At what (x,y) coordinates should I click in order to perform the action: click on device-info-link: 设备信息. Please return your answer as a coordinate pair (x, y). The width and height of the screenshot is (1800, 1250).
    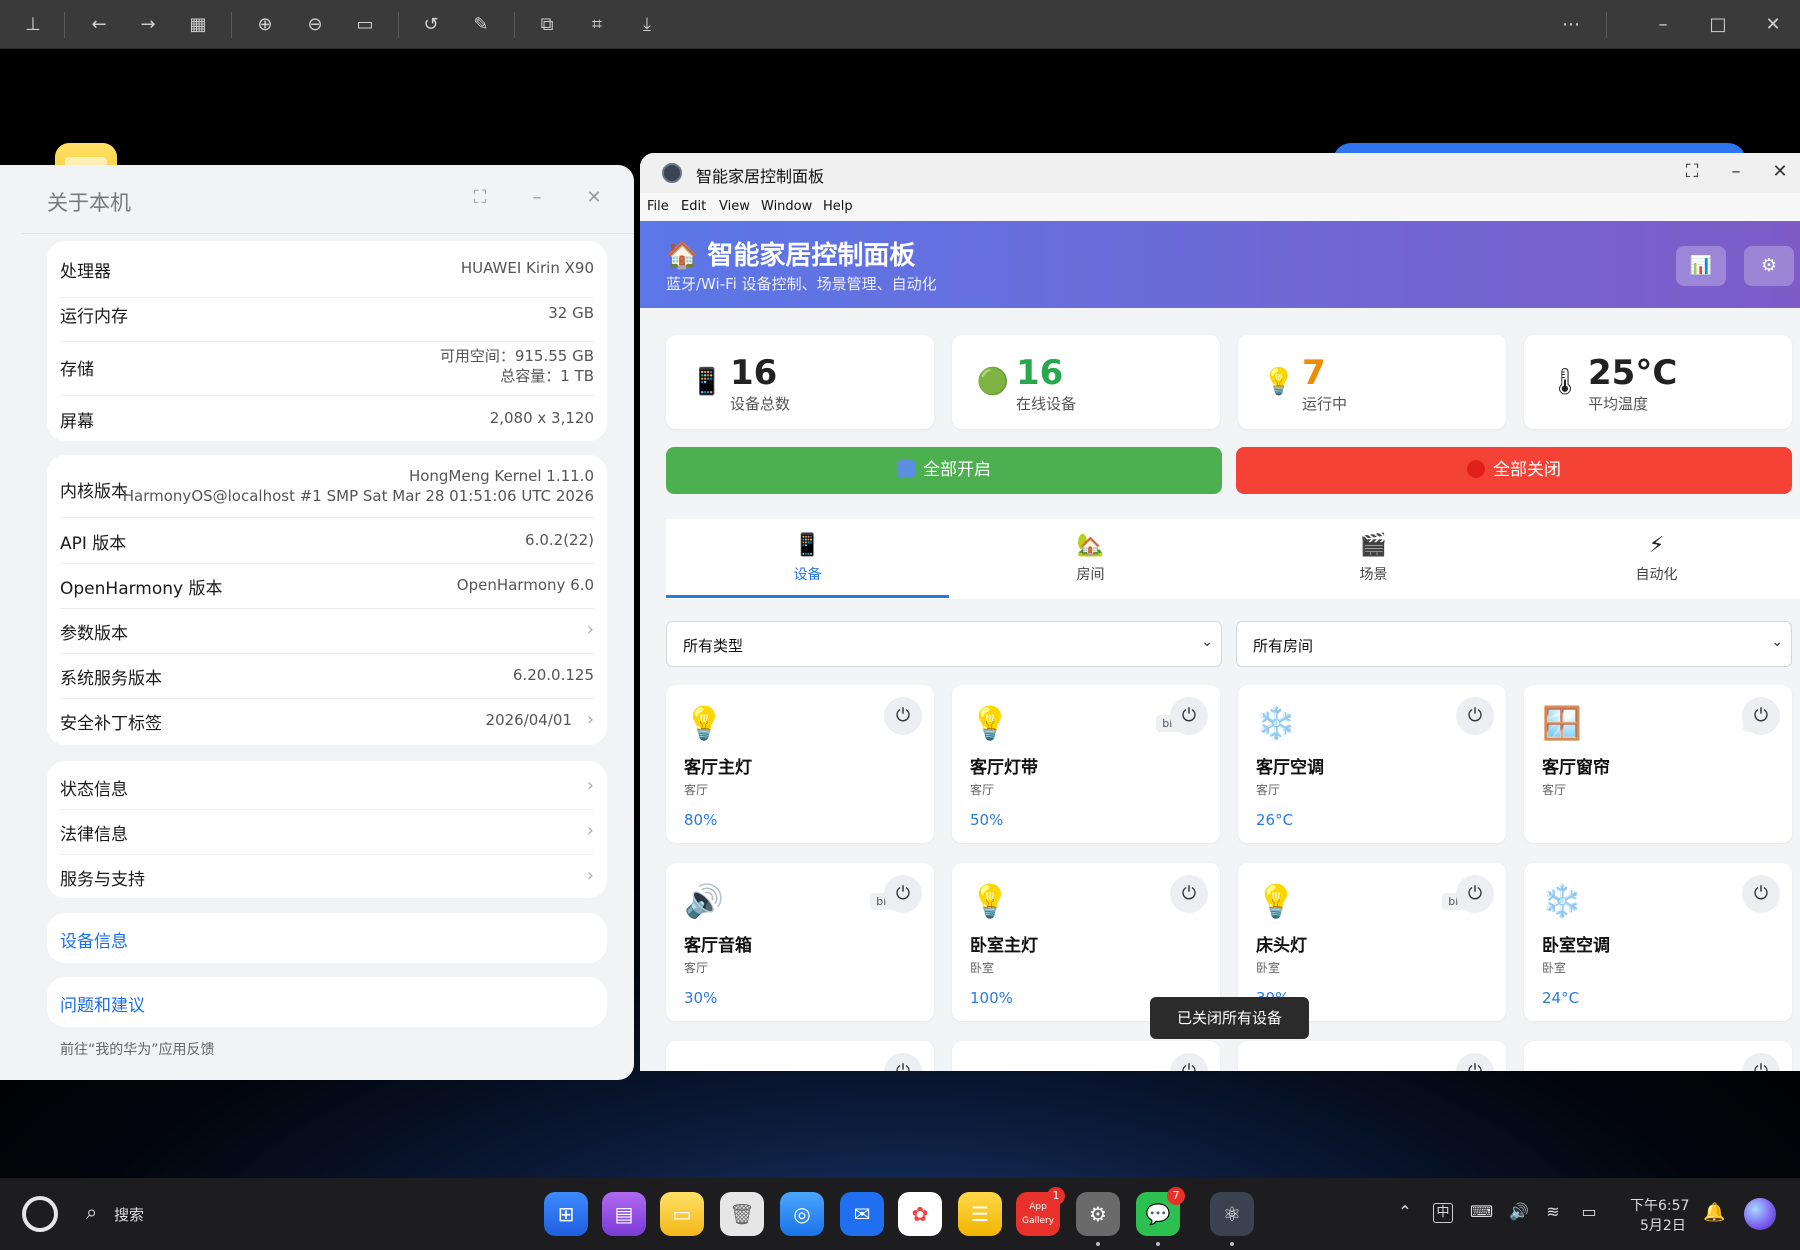
    Looking at the image, I should click on (327, 939).